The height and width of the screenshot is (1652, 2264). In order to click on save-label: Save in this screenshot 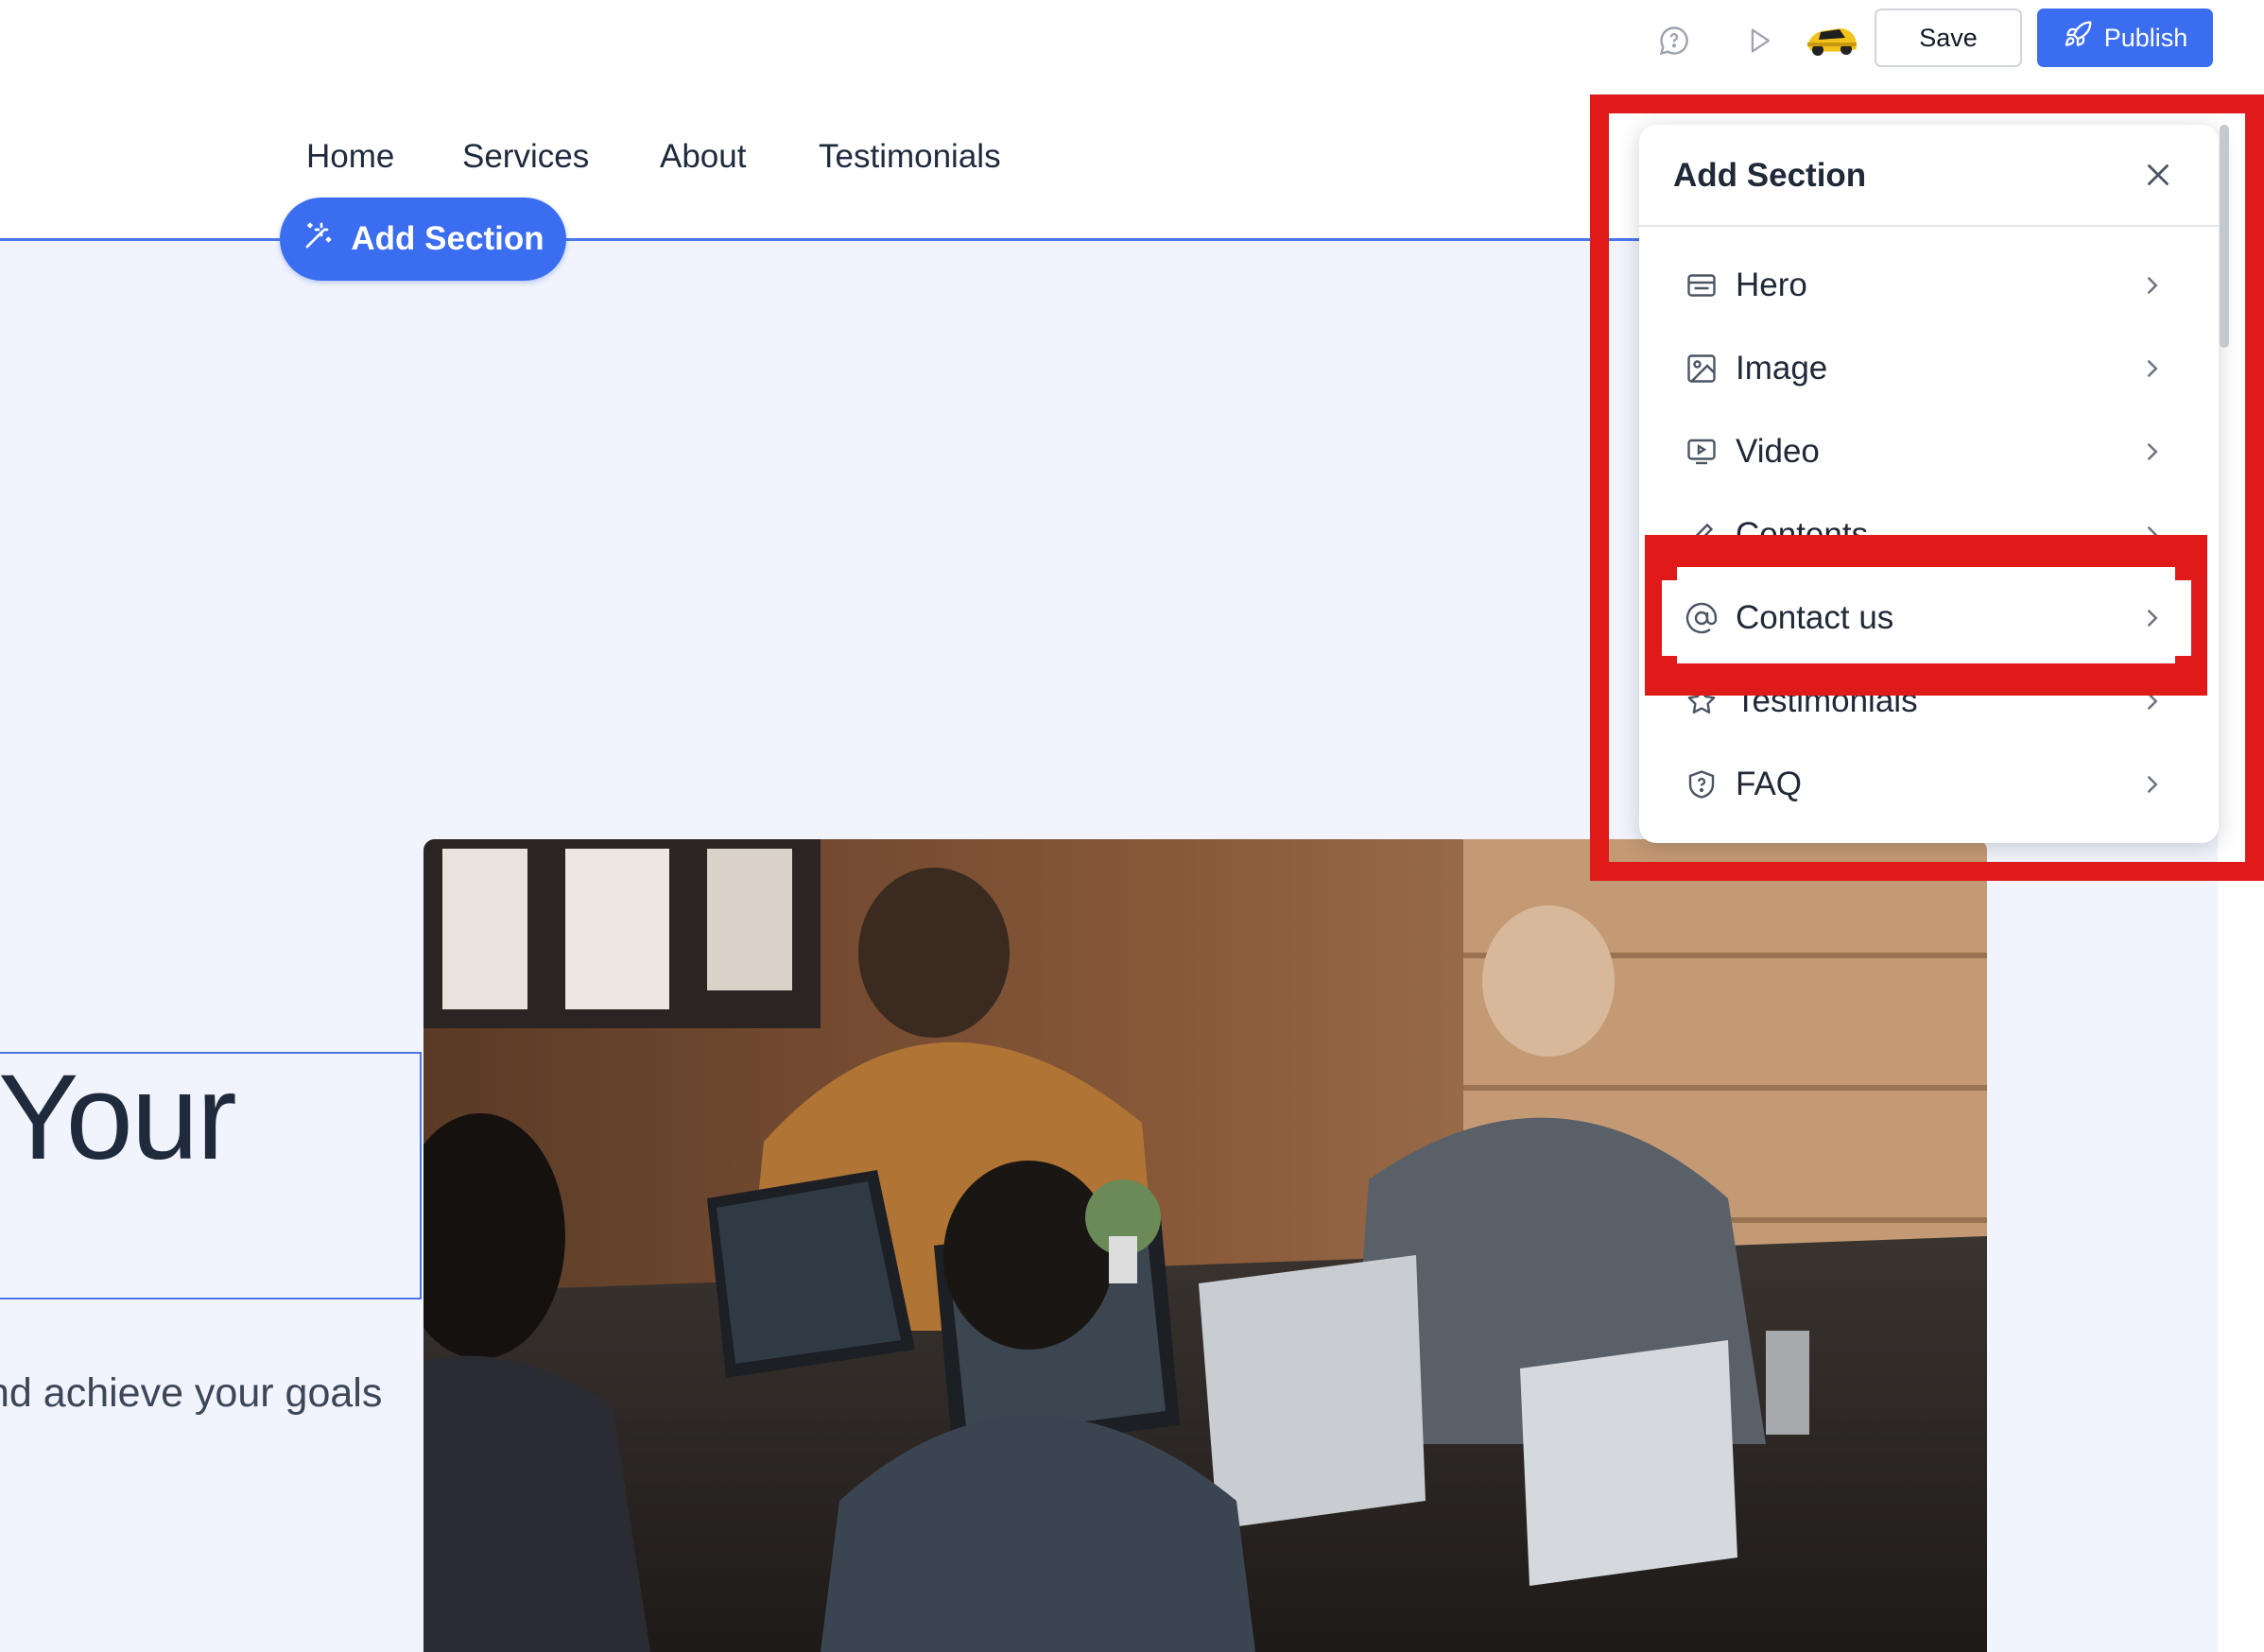, I will do `click(1948, 37)`.